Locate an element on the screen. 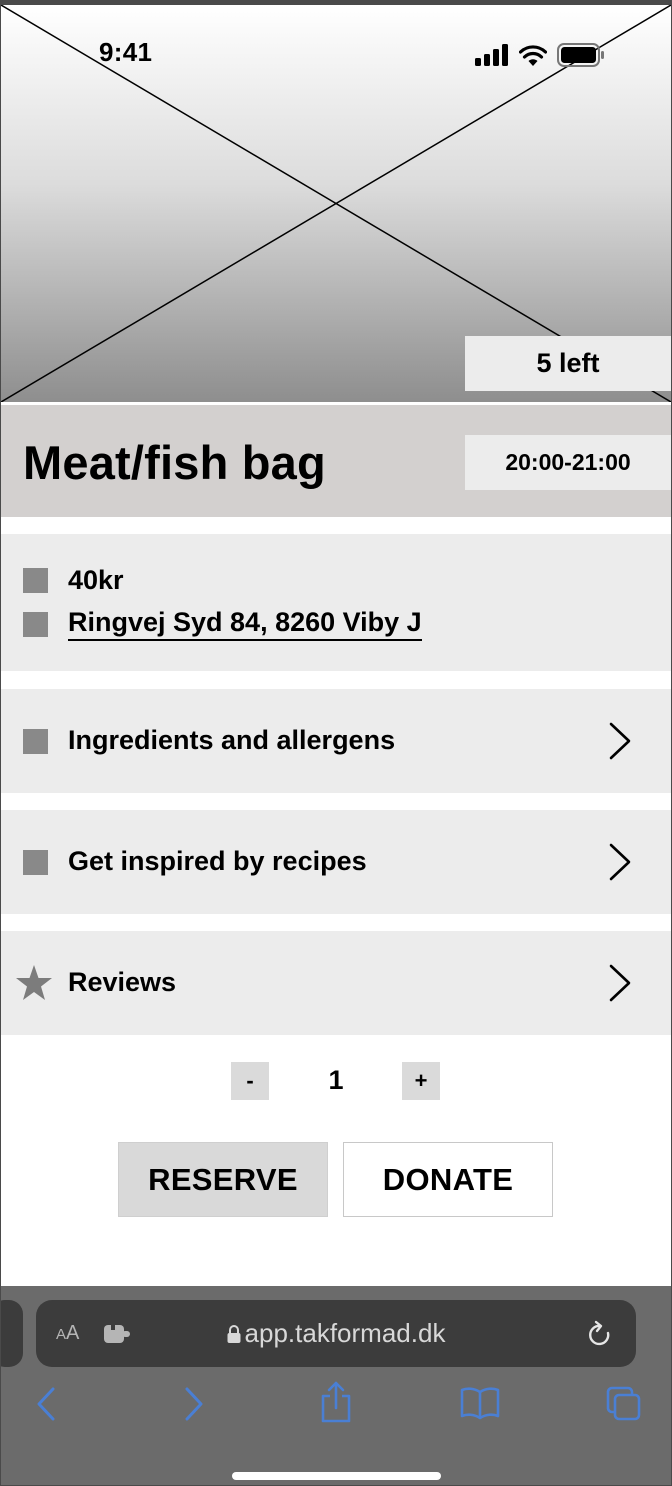 Image resolution: width=672 pixels, height=1486 pixels. donate-button: DONATE is located at coordinates (448, 1179).